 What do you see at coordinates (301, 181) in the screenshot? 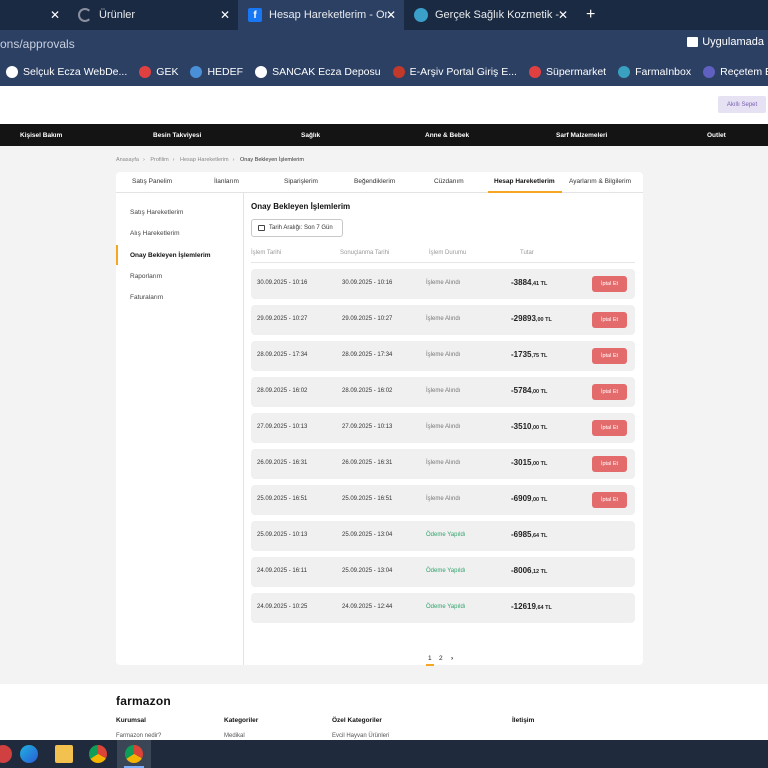
I see `tab-siparislerim: Siparişlerim` at bounding box center [301, 181].